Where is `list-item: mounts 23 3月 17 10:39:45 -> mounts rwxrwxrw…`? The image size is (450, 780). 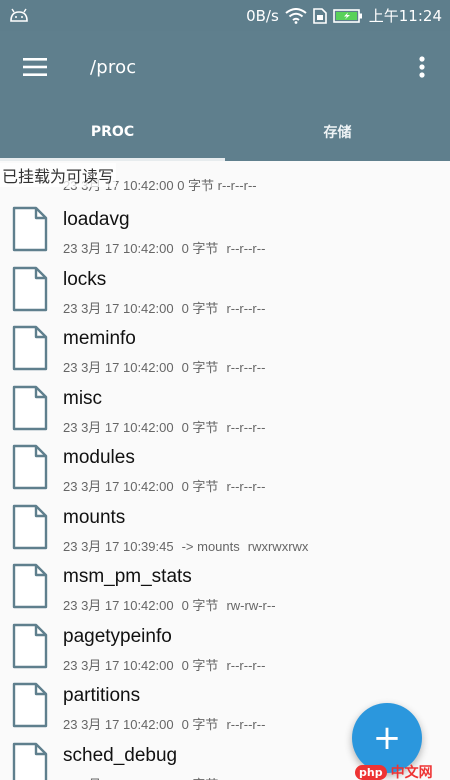
list-item: mounts 23 3月 17 10:39:45 -> mounts rwxrwxrw… is located at coordinates (225, 534).